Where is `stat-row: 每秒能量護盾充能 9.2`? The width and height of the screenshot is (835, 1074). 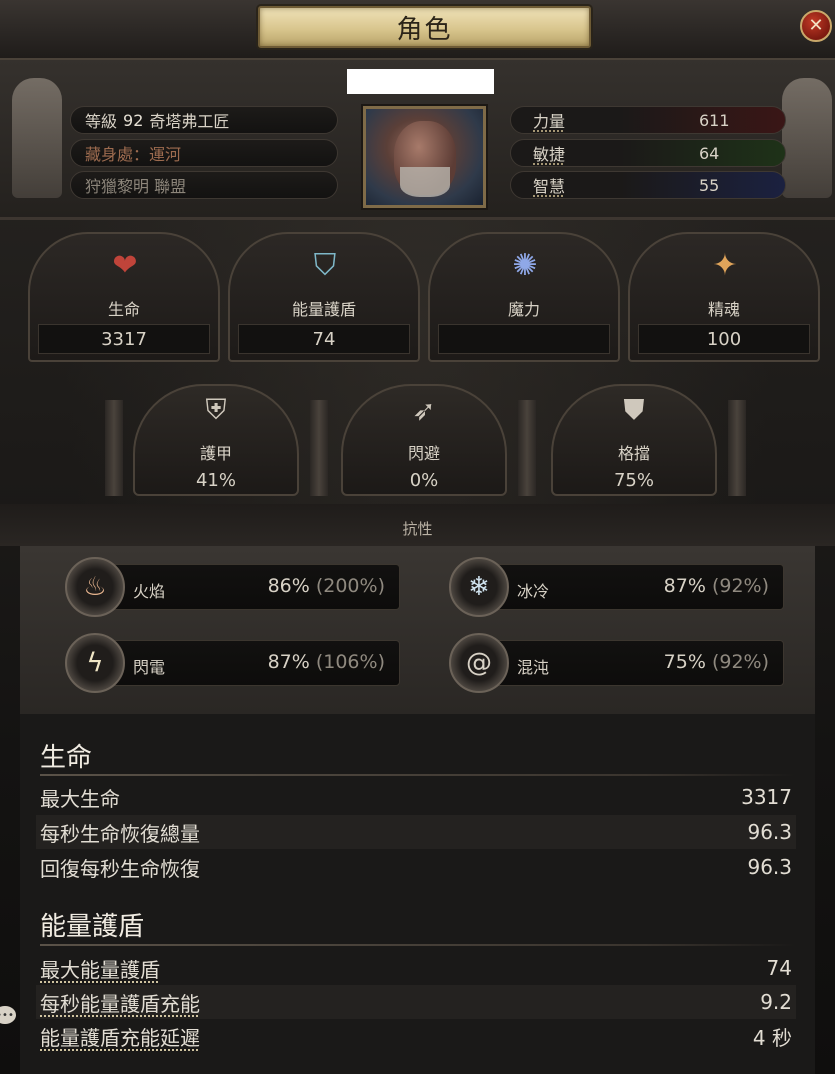
stat-row: 每秒能量護盾充能 9.2 is located at coordinates (416, 1002).